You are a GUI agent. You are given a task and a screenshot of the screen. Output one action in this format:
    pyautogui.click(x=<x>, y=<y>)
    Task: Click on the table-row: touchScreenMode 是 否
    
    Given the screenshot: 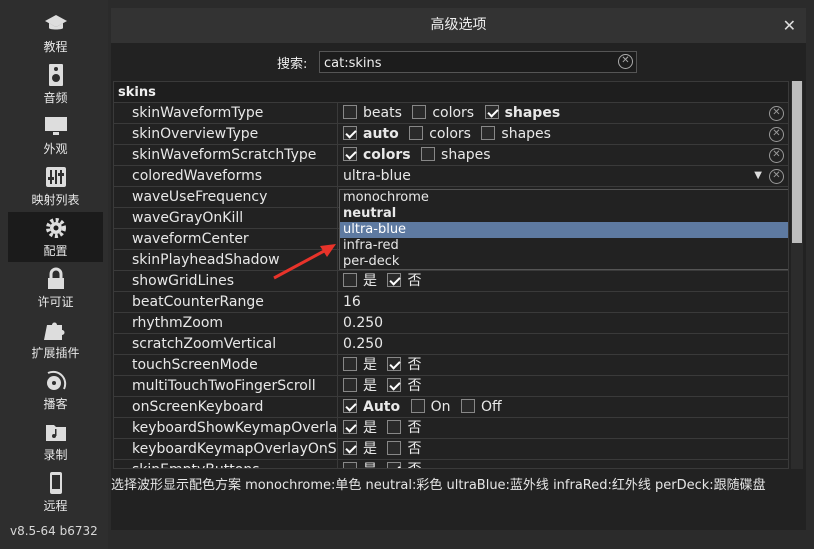 What is the action you would take?
    pyautogui.click(x=451, y=365)
    